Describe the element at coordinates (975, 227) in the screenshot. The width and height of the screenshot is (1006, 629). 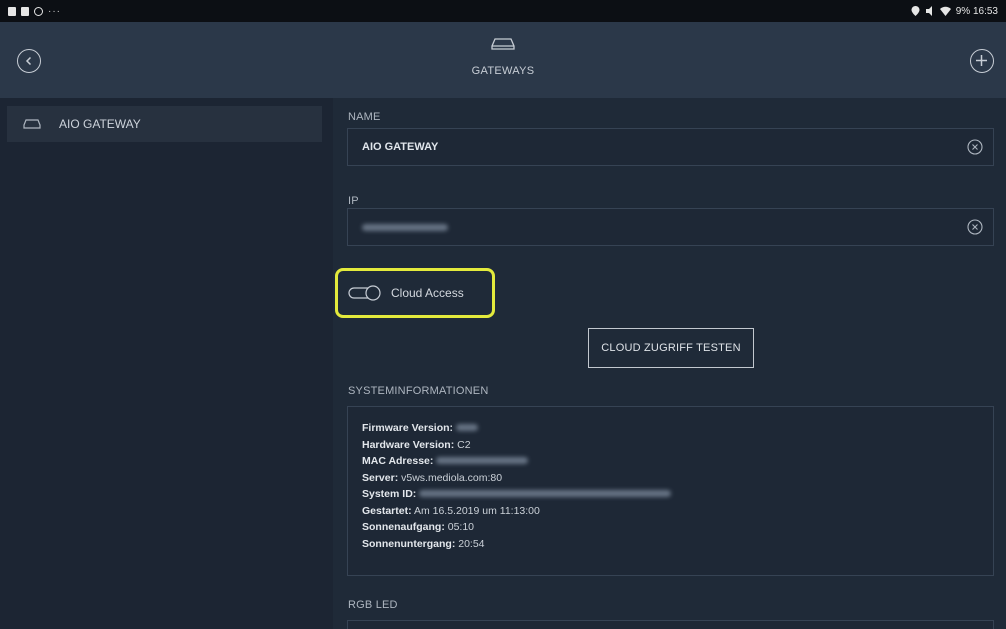
I see `clear-ip-icon` at that location.